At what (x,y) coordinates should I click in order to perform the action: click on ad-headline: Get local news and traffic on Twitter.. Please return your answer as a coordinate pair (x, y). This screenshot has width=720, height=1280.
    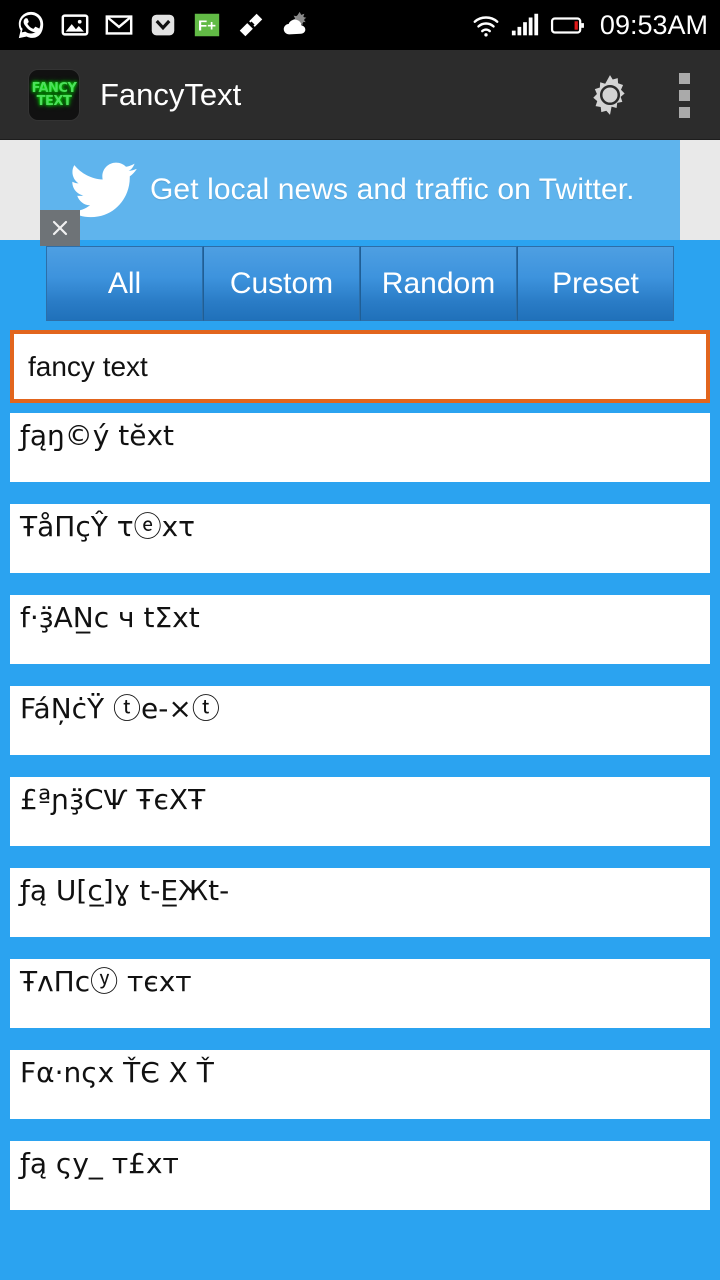
    Looking at the image, I should click on (392, 189).